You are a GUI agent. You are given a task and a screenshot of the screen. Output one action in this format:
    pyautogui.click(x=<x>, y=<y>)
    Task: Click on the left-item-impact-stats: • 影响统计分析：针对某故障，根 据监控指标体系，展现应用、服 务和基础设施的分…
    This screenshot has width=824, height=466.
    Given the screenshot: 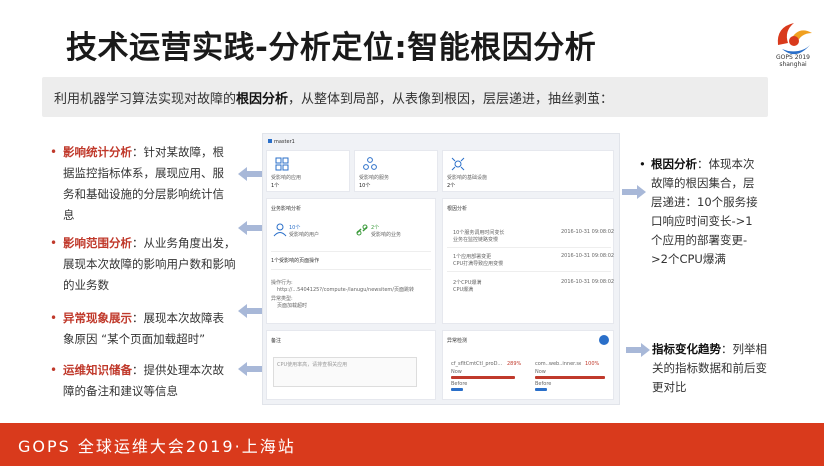 What is the action you would take?
    pyautogui.click(x=137, y=183)
    